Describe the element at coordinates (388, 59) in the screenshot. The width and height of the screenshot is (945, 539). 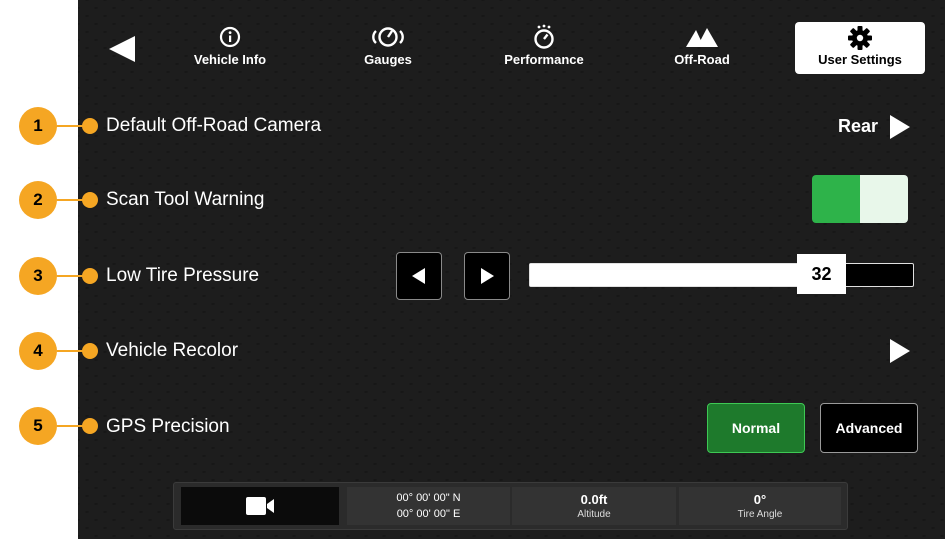
I see `tab-label: Gauges` at that location.